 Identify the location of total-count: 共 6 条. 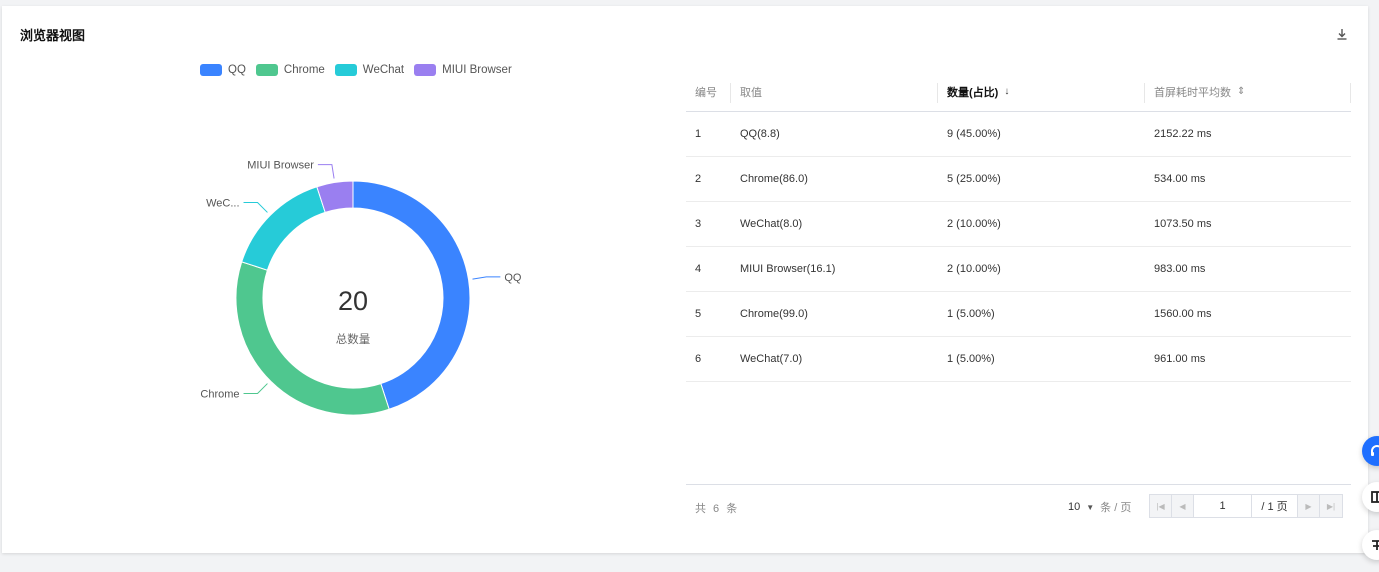
(717, 509).